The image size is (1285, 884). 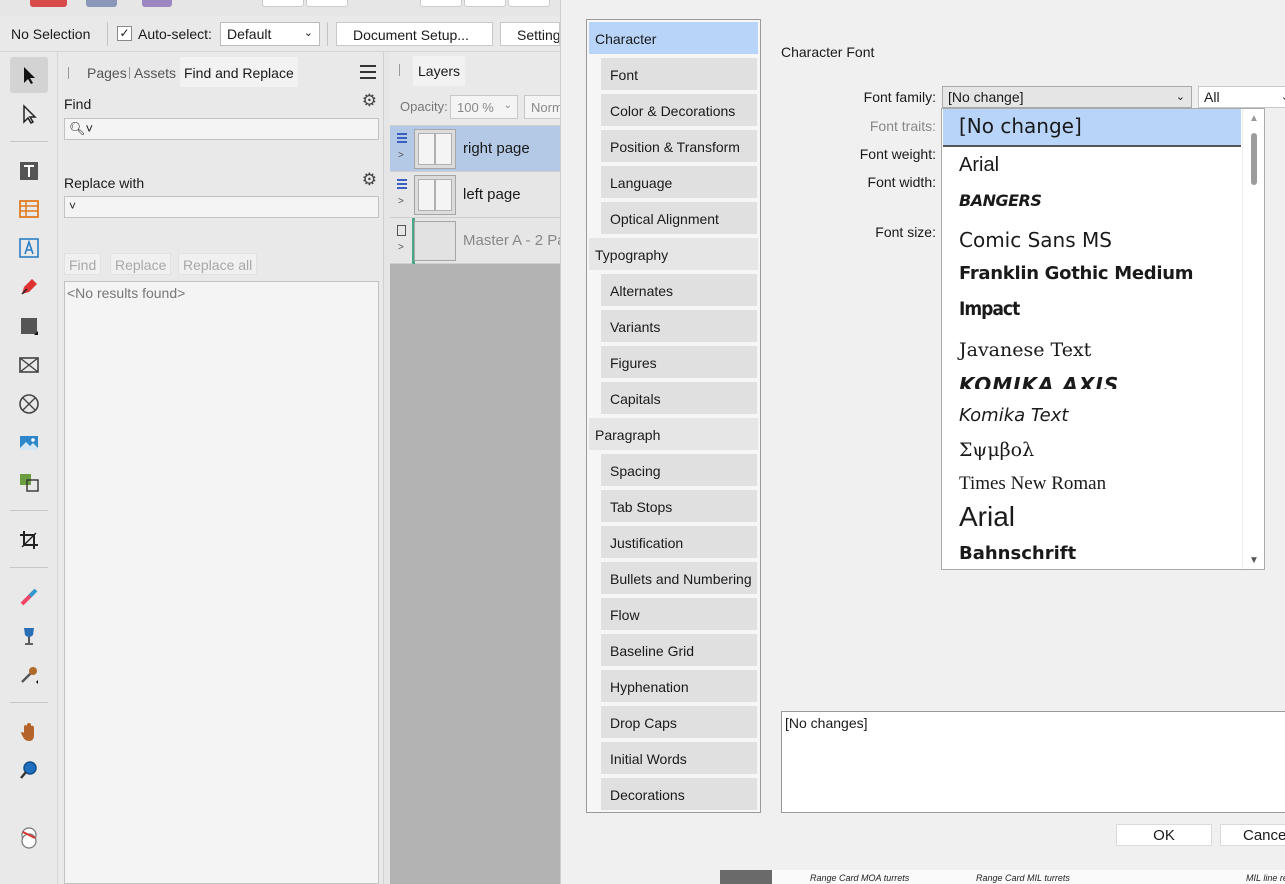 I want to click on nav-item-typography: Typography, so click(x=673, y=254).